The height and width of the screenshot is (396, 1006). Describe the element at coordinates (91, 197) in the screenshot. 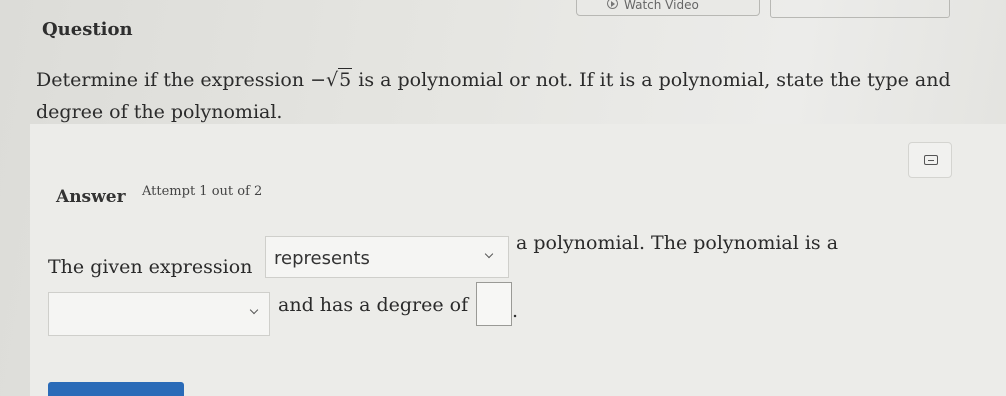

I see `answer-heading: Answer` at that location.